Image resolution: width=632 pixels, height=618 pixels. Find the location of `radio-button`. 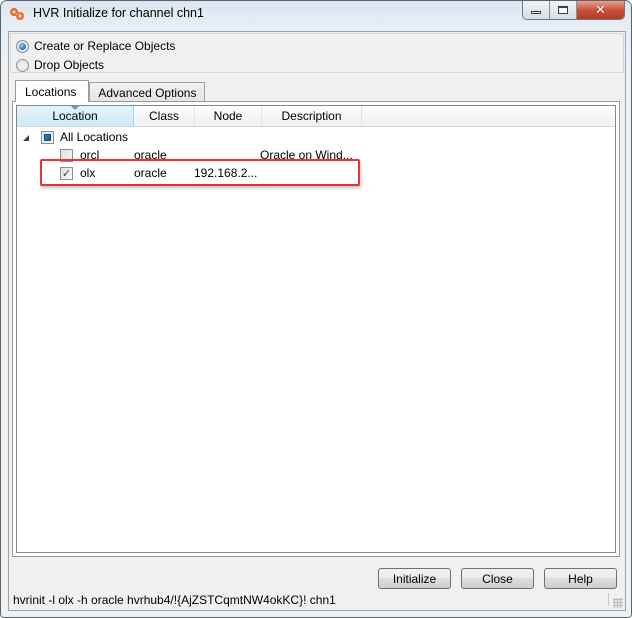

radio-button is located at coordinates (22, 65).